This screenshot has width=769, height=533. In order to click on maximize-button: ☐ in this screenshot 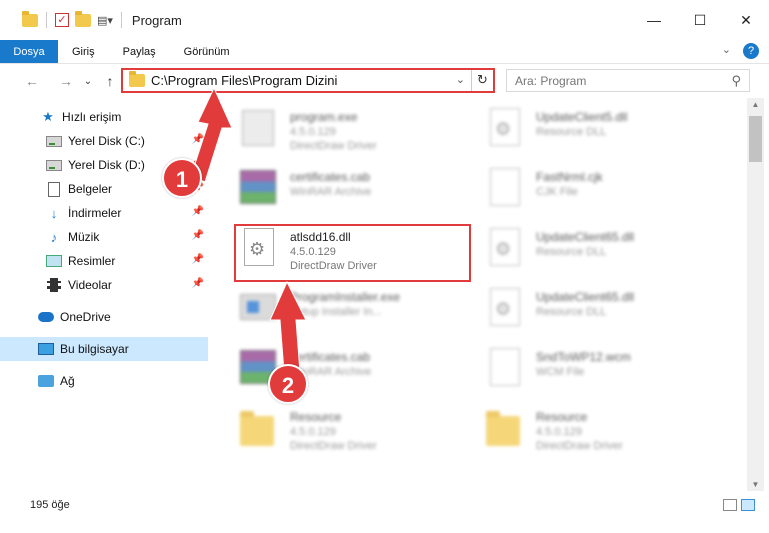, I will do `click(700, 20)`.